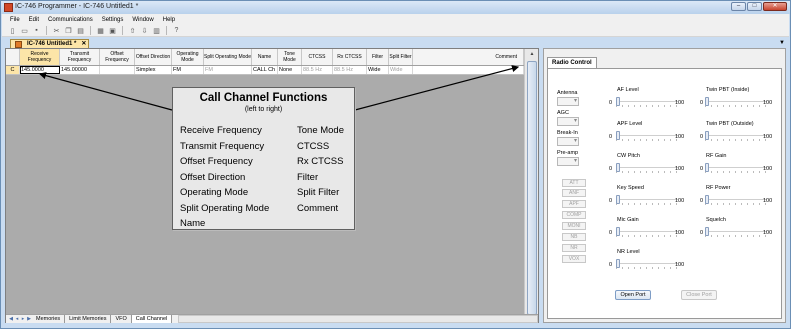  Describe the element at coordinates (378, 57) in the screenshot. I see `col-header-filter: Filter` at that location.